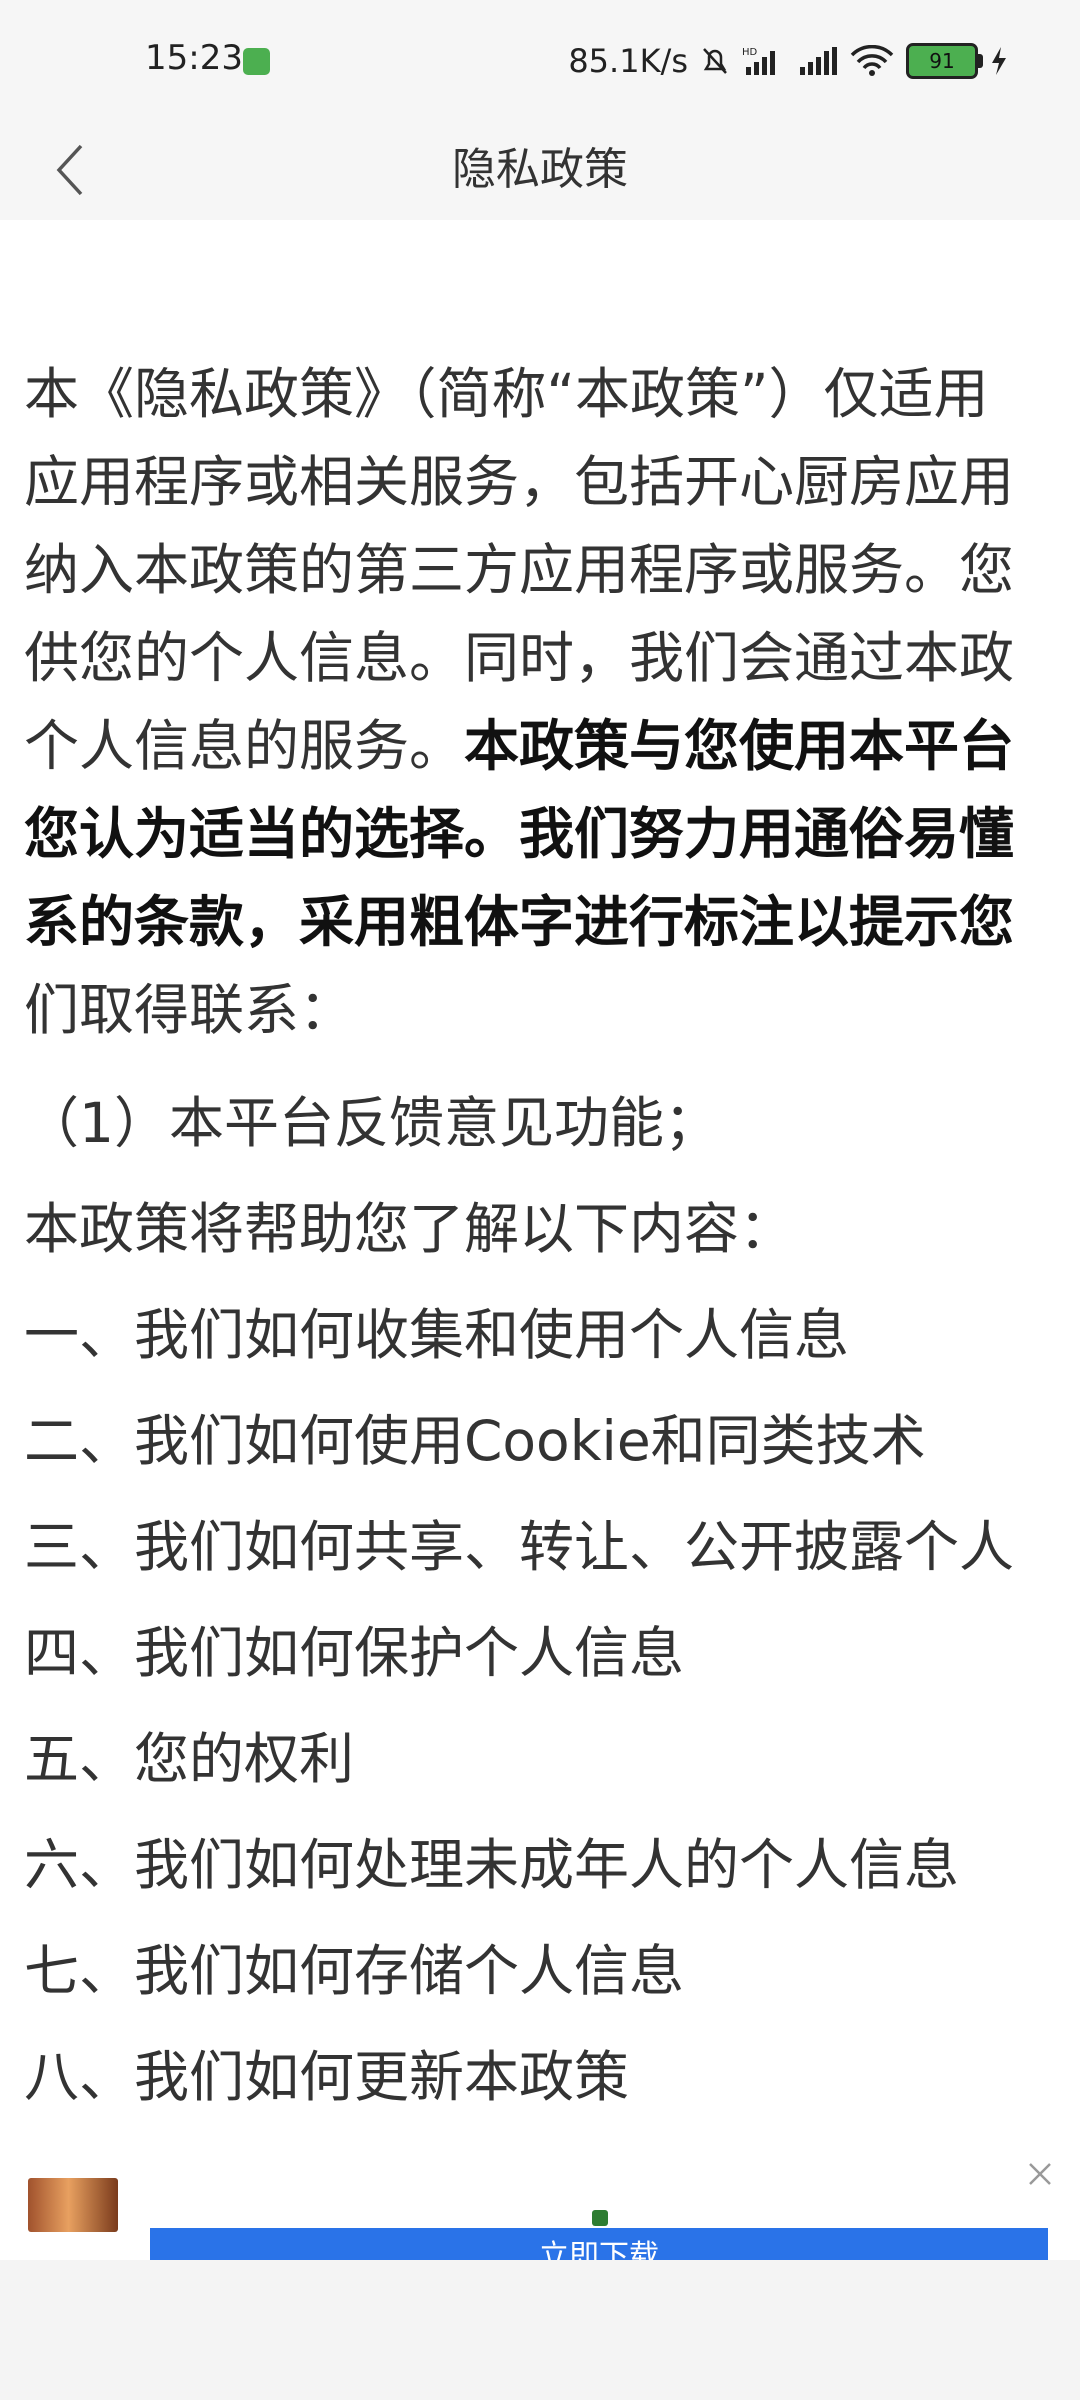 The image size is (1080, 2400). Describe the element at coordinates (354, 1653) in the screenshot. I see `toc-item: 四、我们如何保护个人信息` at that location.